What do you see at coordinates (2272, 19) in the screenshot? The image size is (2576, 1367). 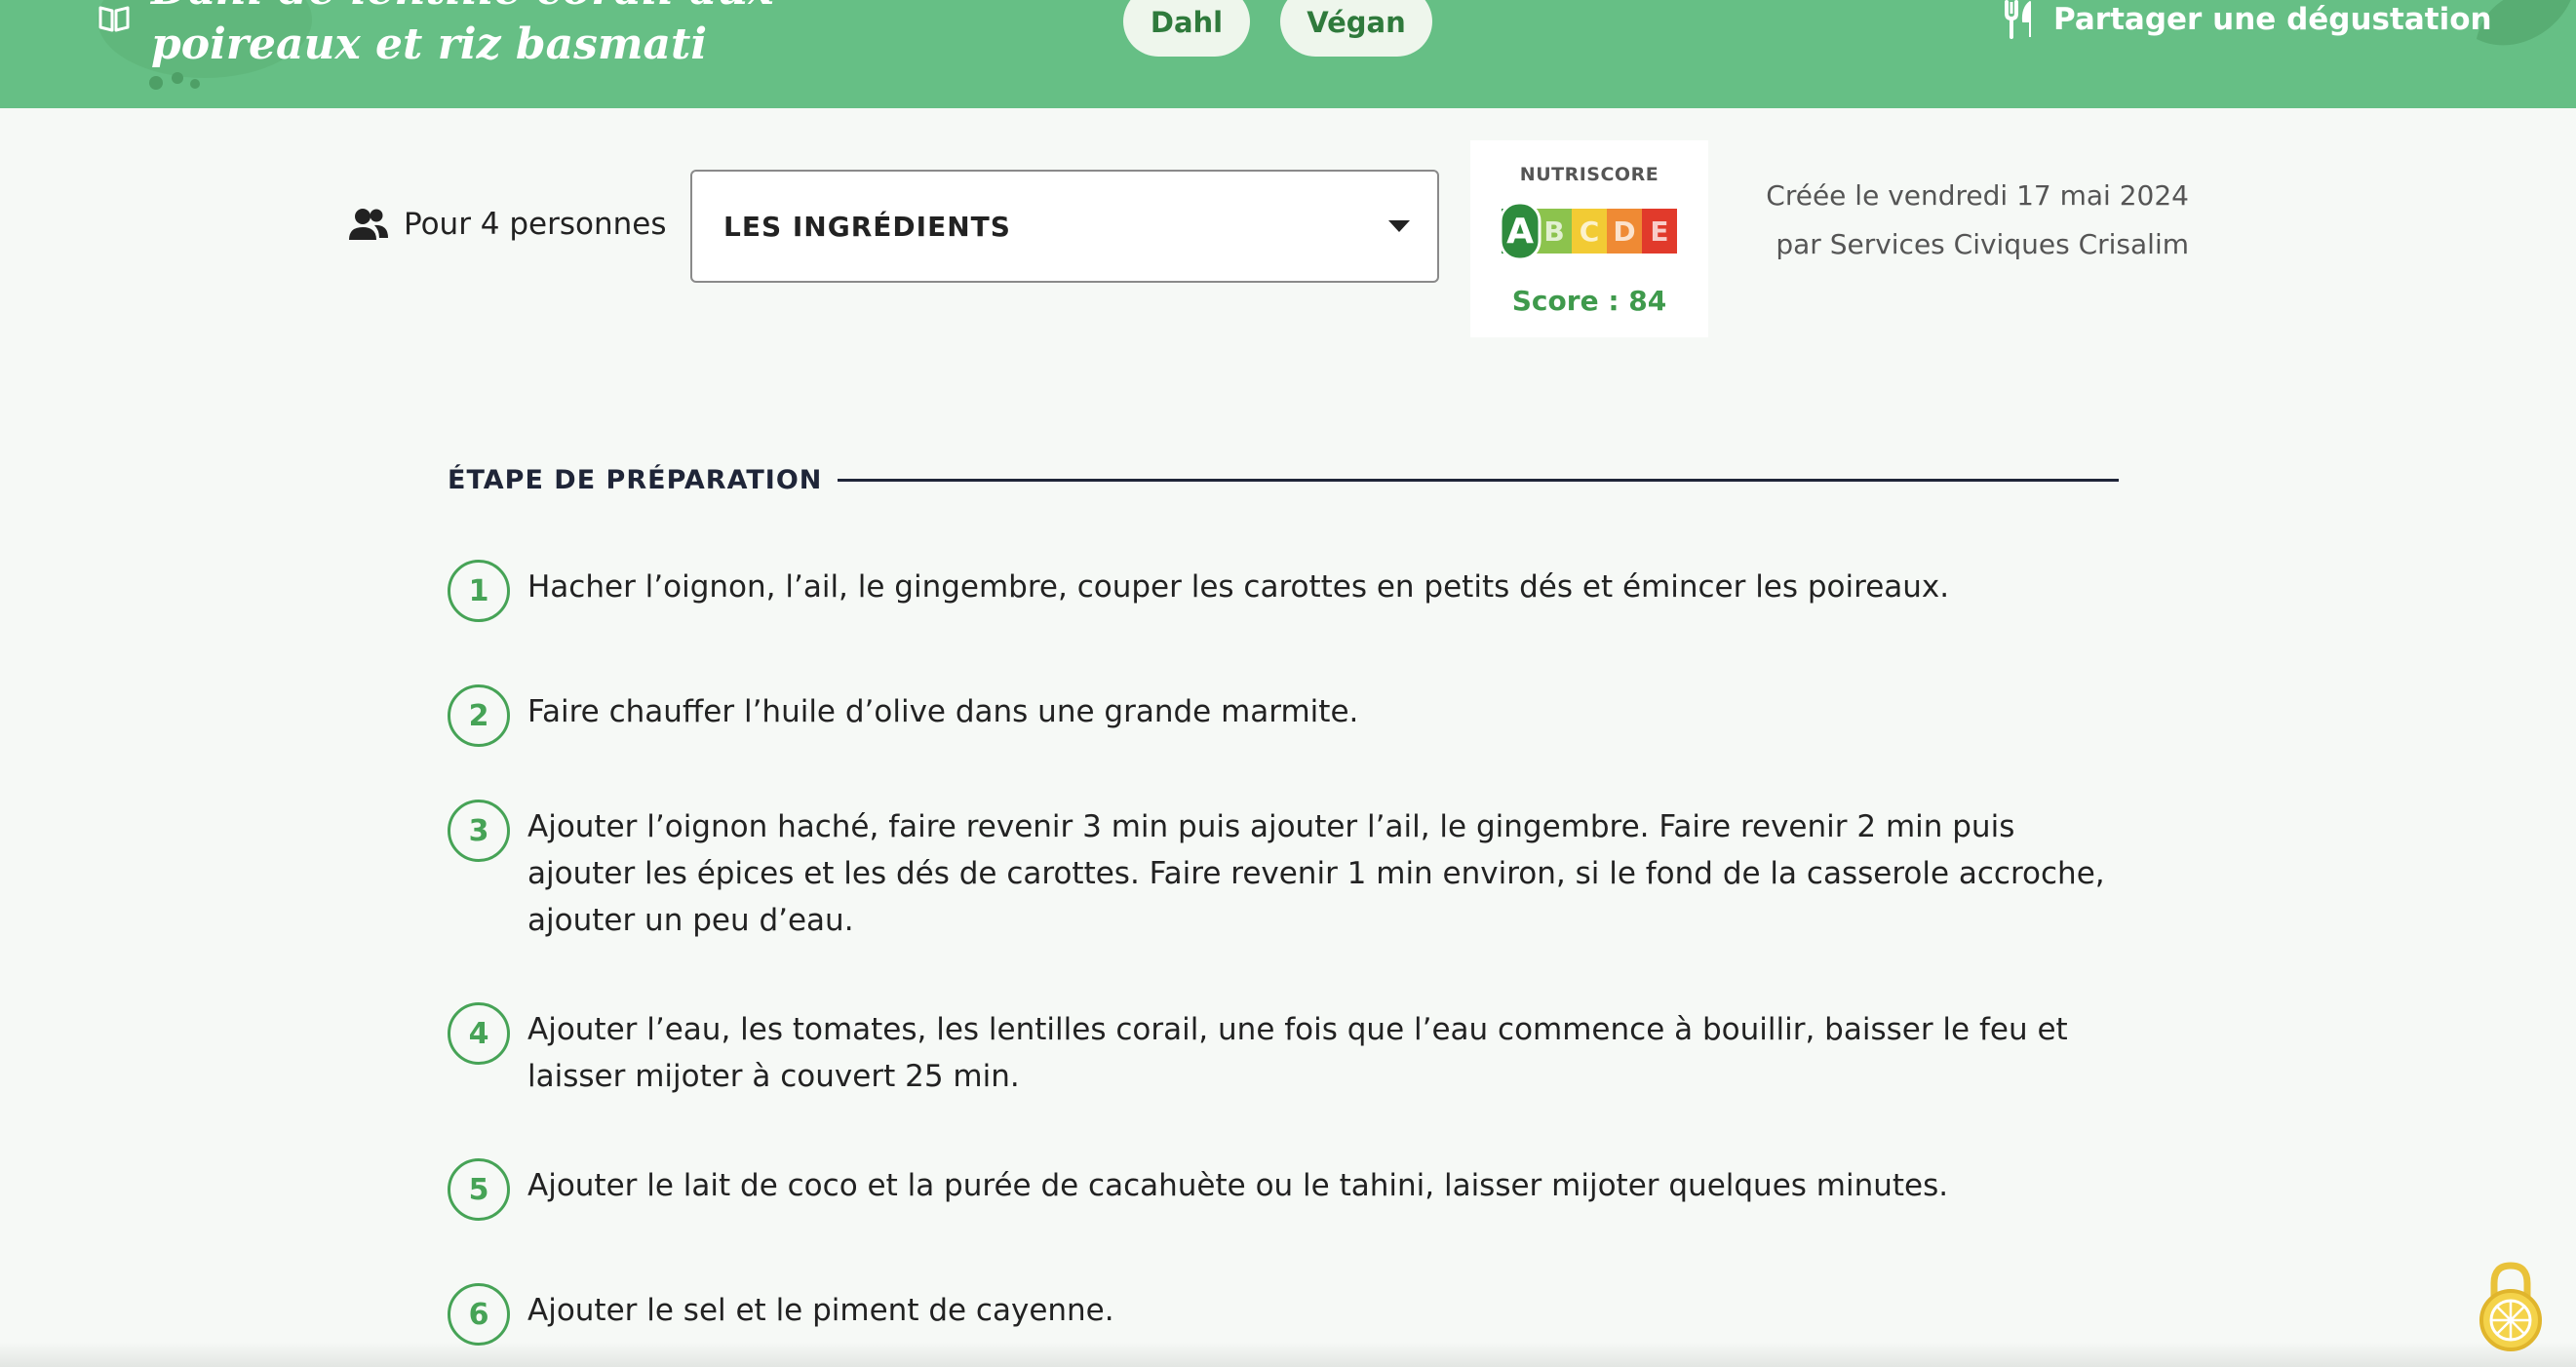 I see `share-label: Partager une dégustation` at bounding box center [2272, 19].